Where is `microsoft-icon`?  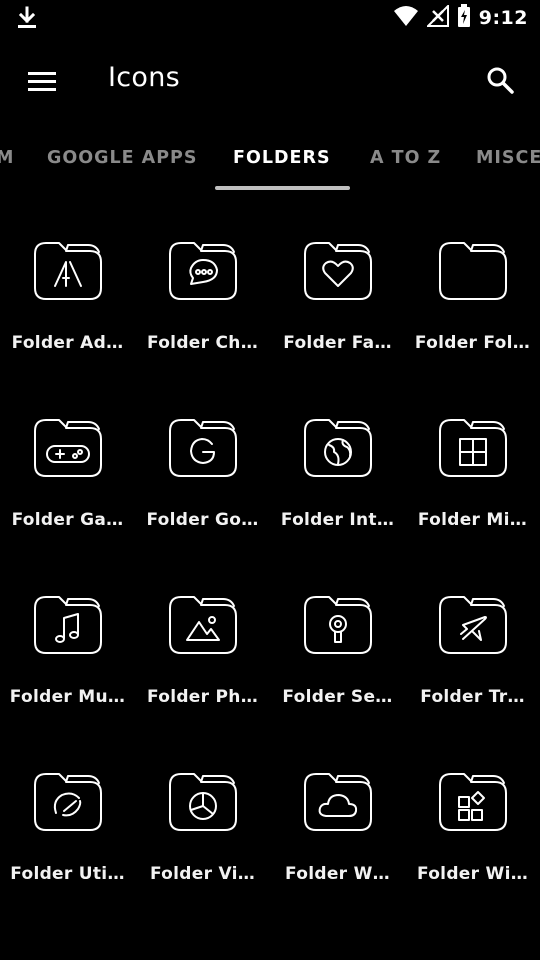 microsoft-icon is located at coordinates (473, 448).